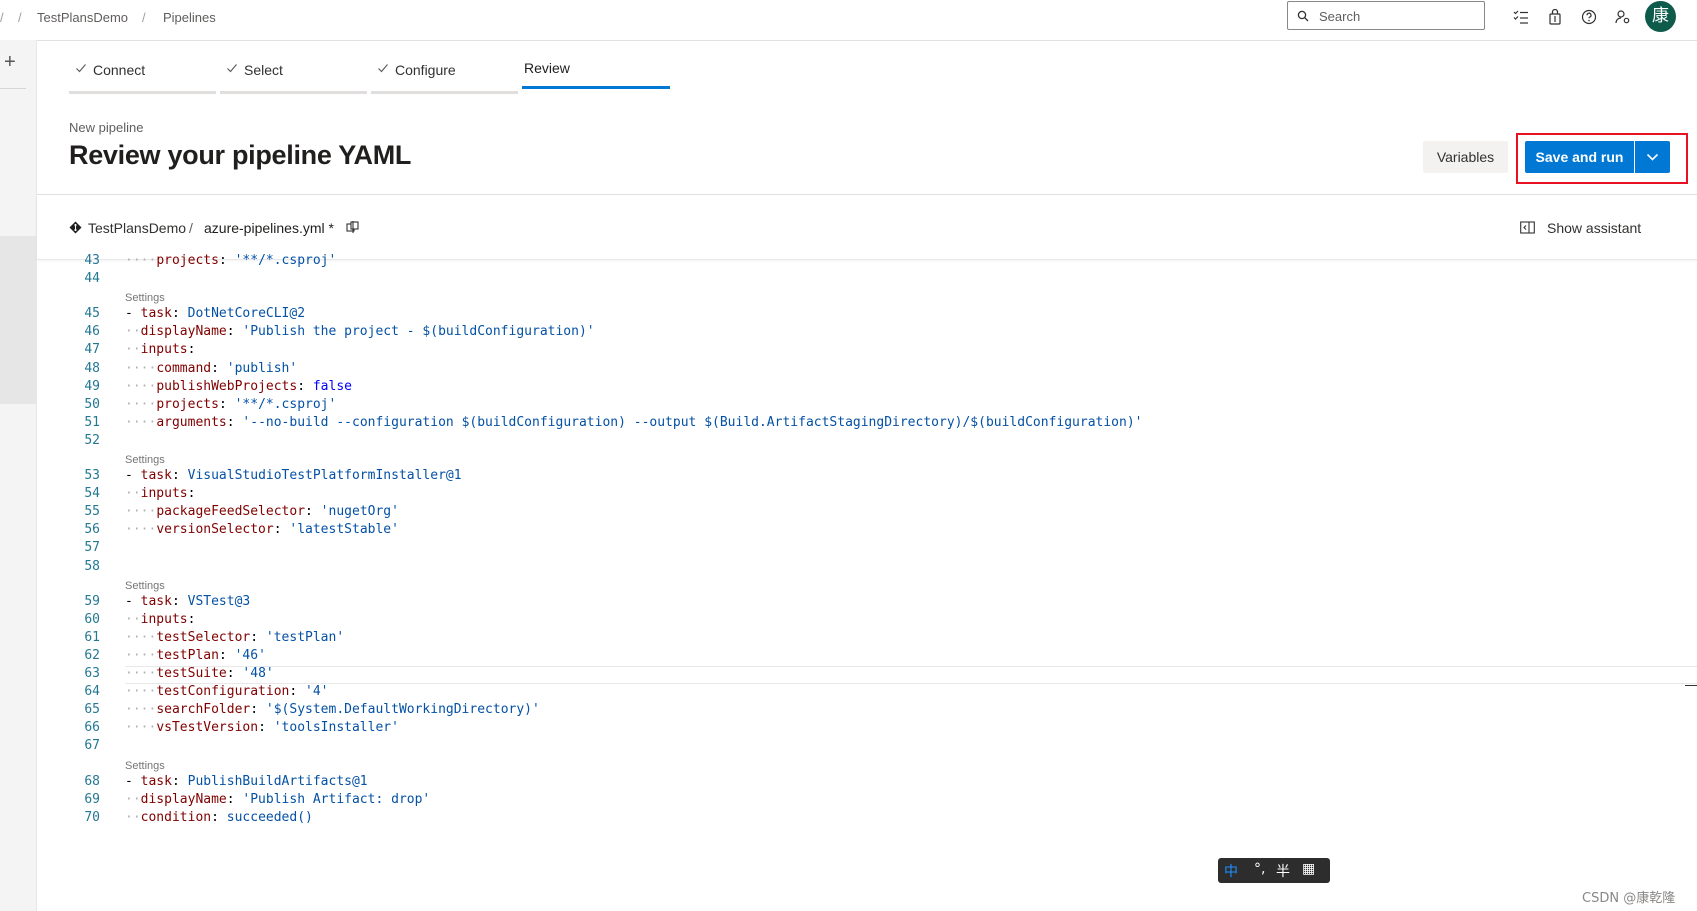  What do you see at coordinates (1589, 17) in the screenshot?
I see `help-icon` at bounding box center [1589, 17].